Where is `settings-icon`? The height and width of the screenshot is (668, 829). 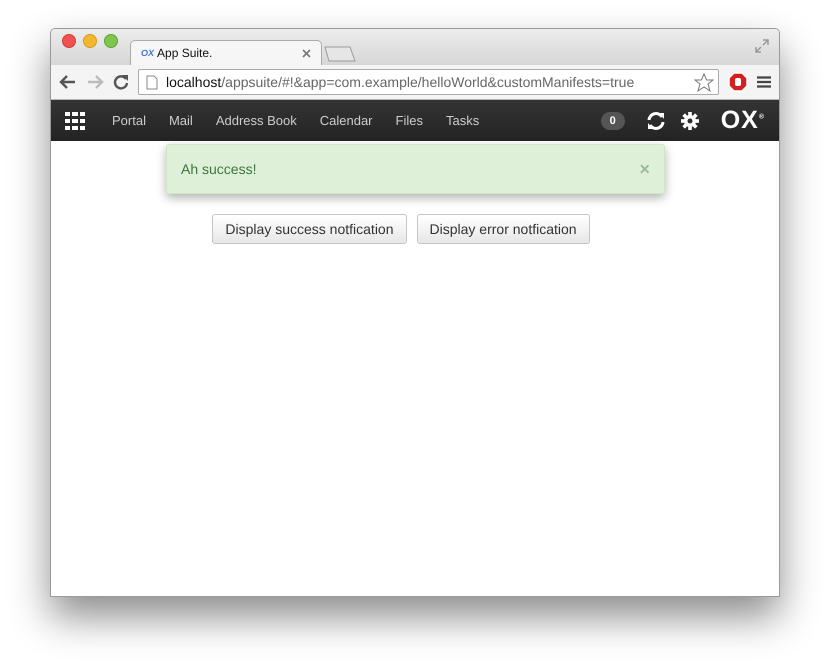 settings-icon is located at coordinates (689, 121).